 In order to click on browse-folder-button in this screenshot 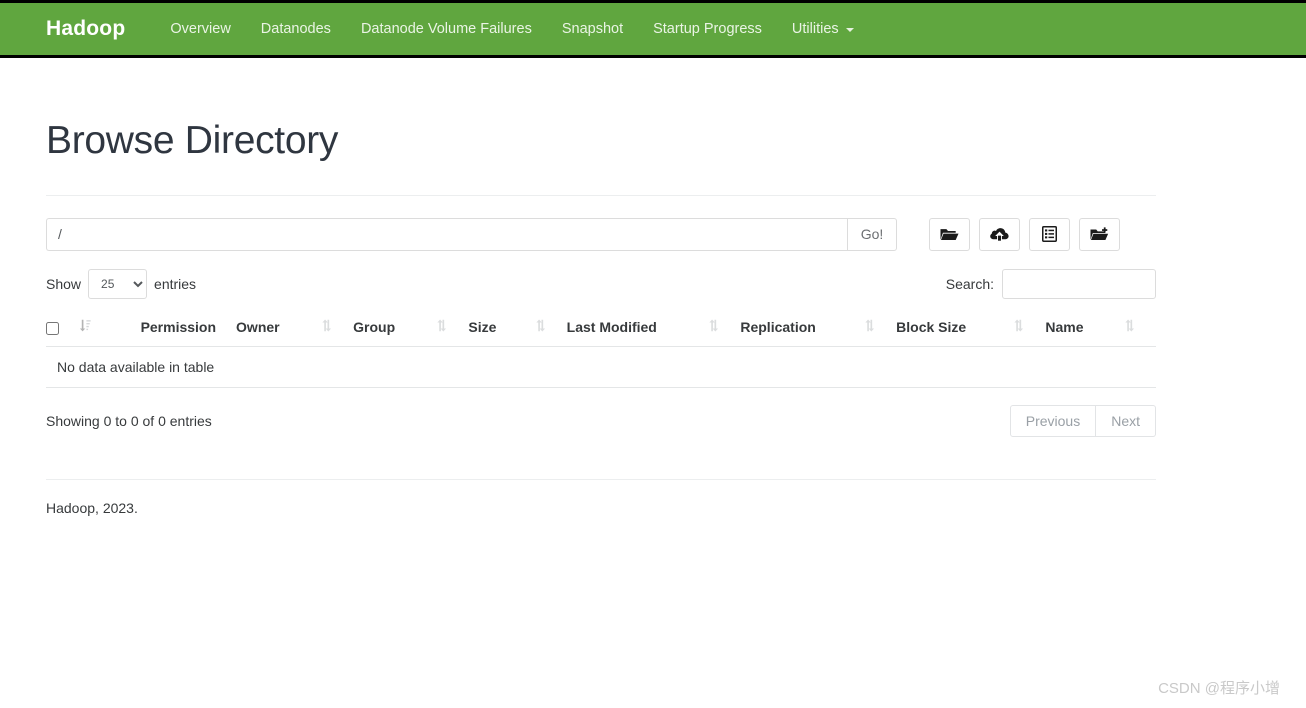, I will do `click(949, 234)`.